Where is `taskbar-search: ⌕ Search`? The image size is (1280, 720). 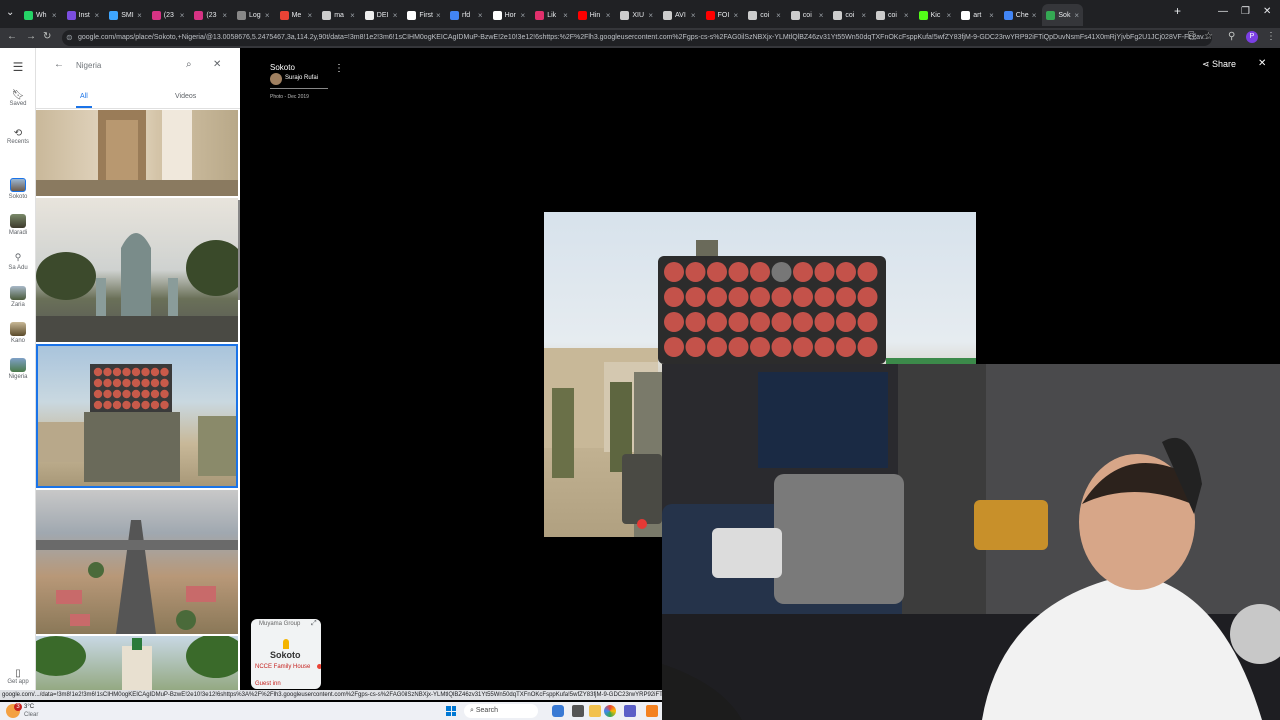
taskbar-search: ⌕ Search is located at coordinates (501, 711).